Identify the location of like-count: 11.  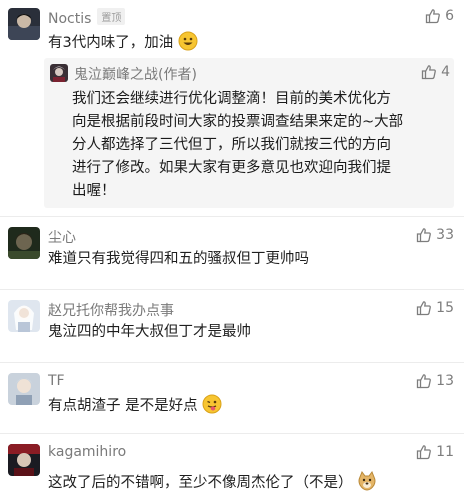
(445, 452).